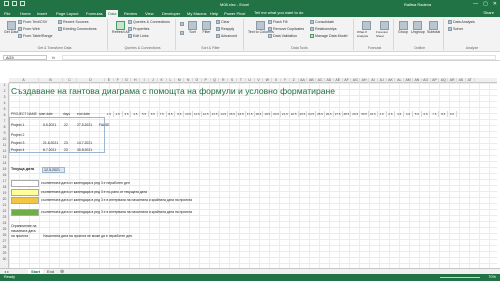 This screenshot has width=500, height=281. I want to click on day-number-cell: 11.5, so click(197, 114).